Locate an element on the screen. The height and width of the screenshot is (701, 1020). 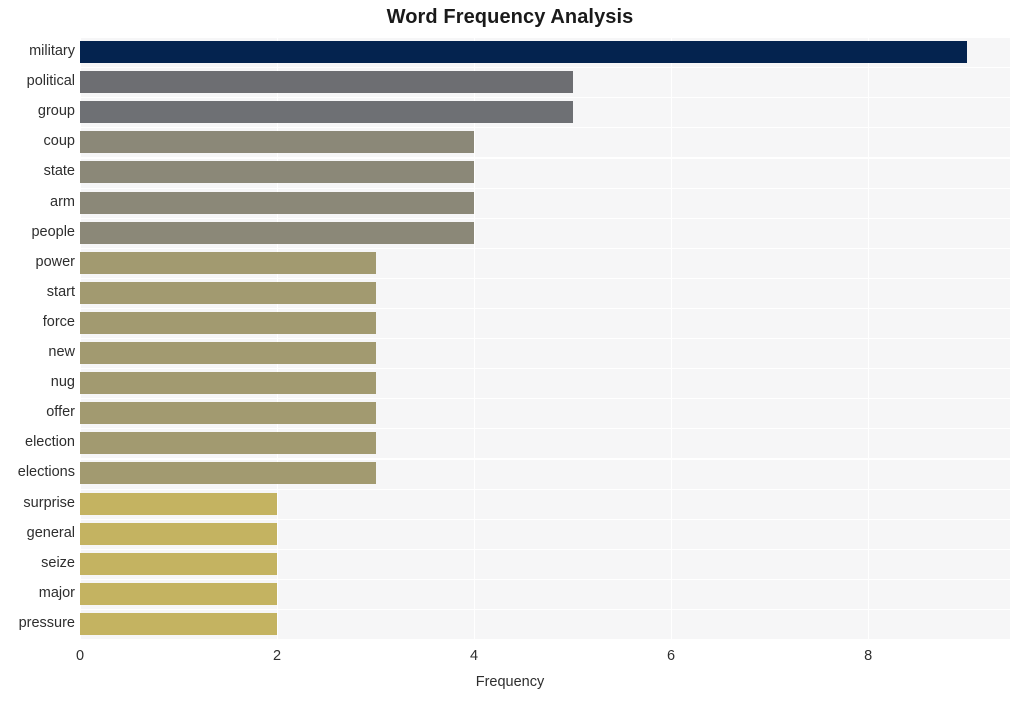
y-axis-tick-label: offer is located at coordinates (60, 412).